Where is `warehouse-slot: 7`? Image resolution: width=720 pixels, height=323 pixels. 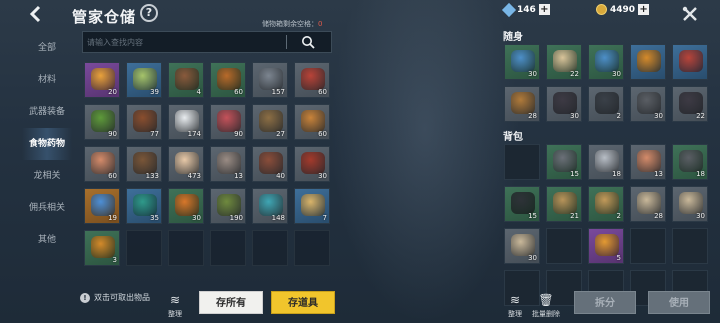
warehouse-slot: 7 is located at coordinates (312, 206).